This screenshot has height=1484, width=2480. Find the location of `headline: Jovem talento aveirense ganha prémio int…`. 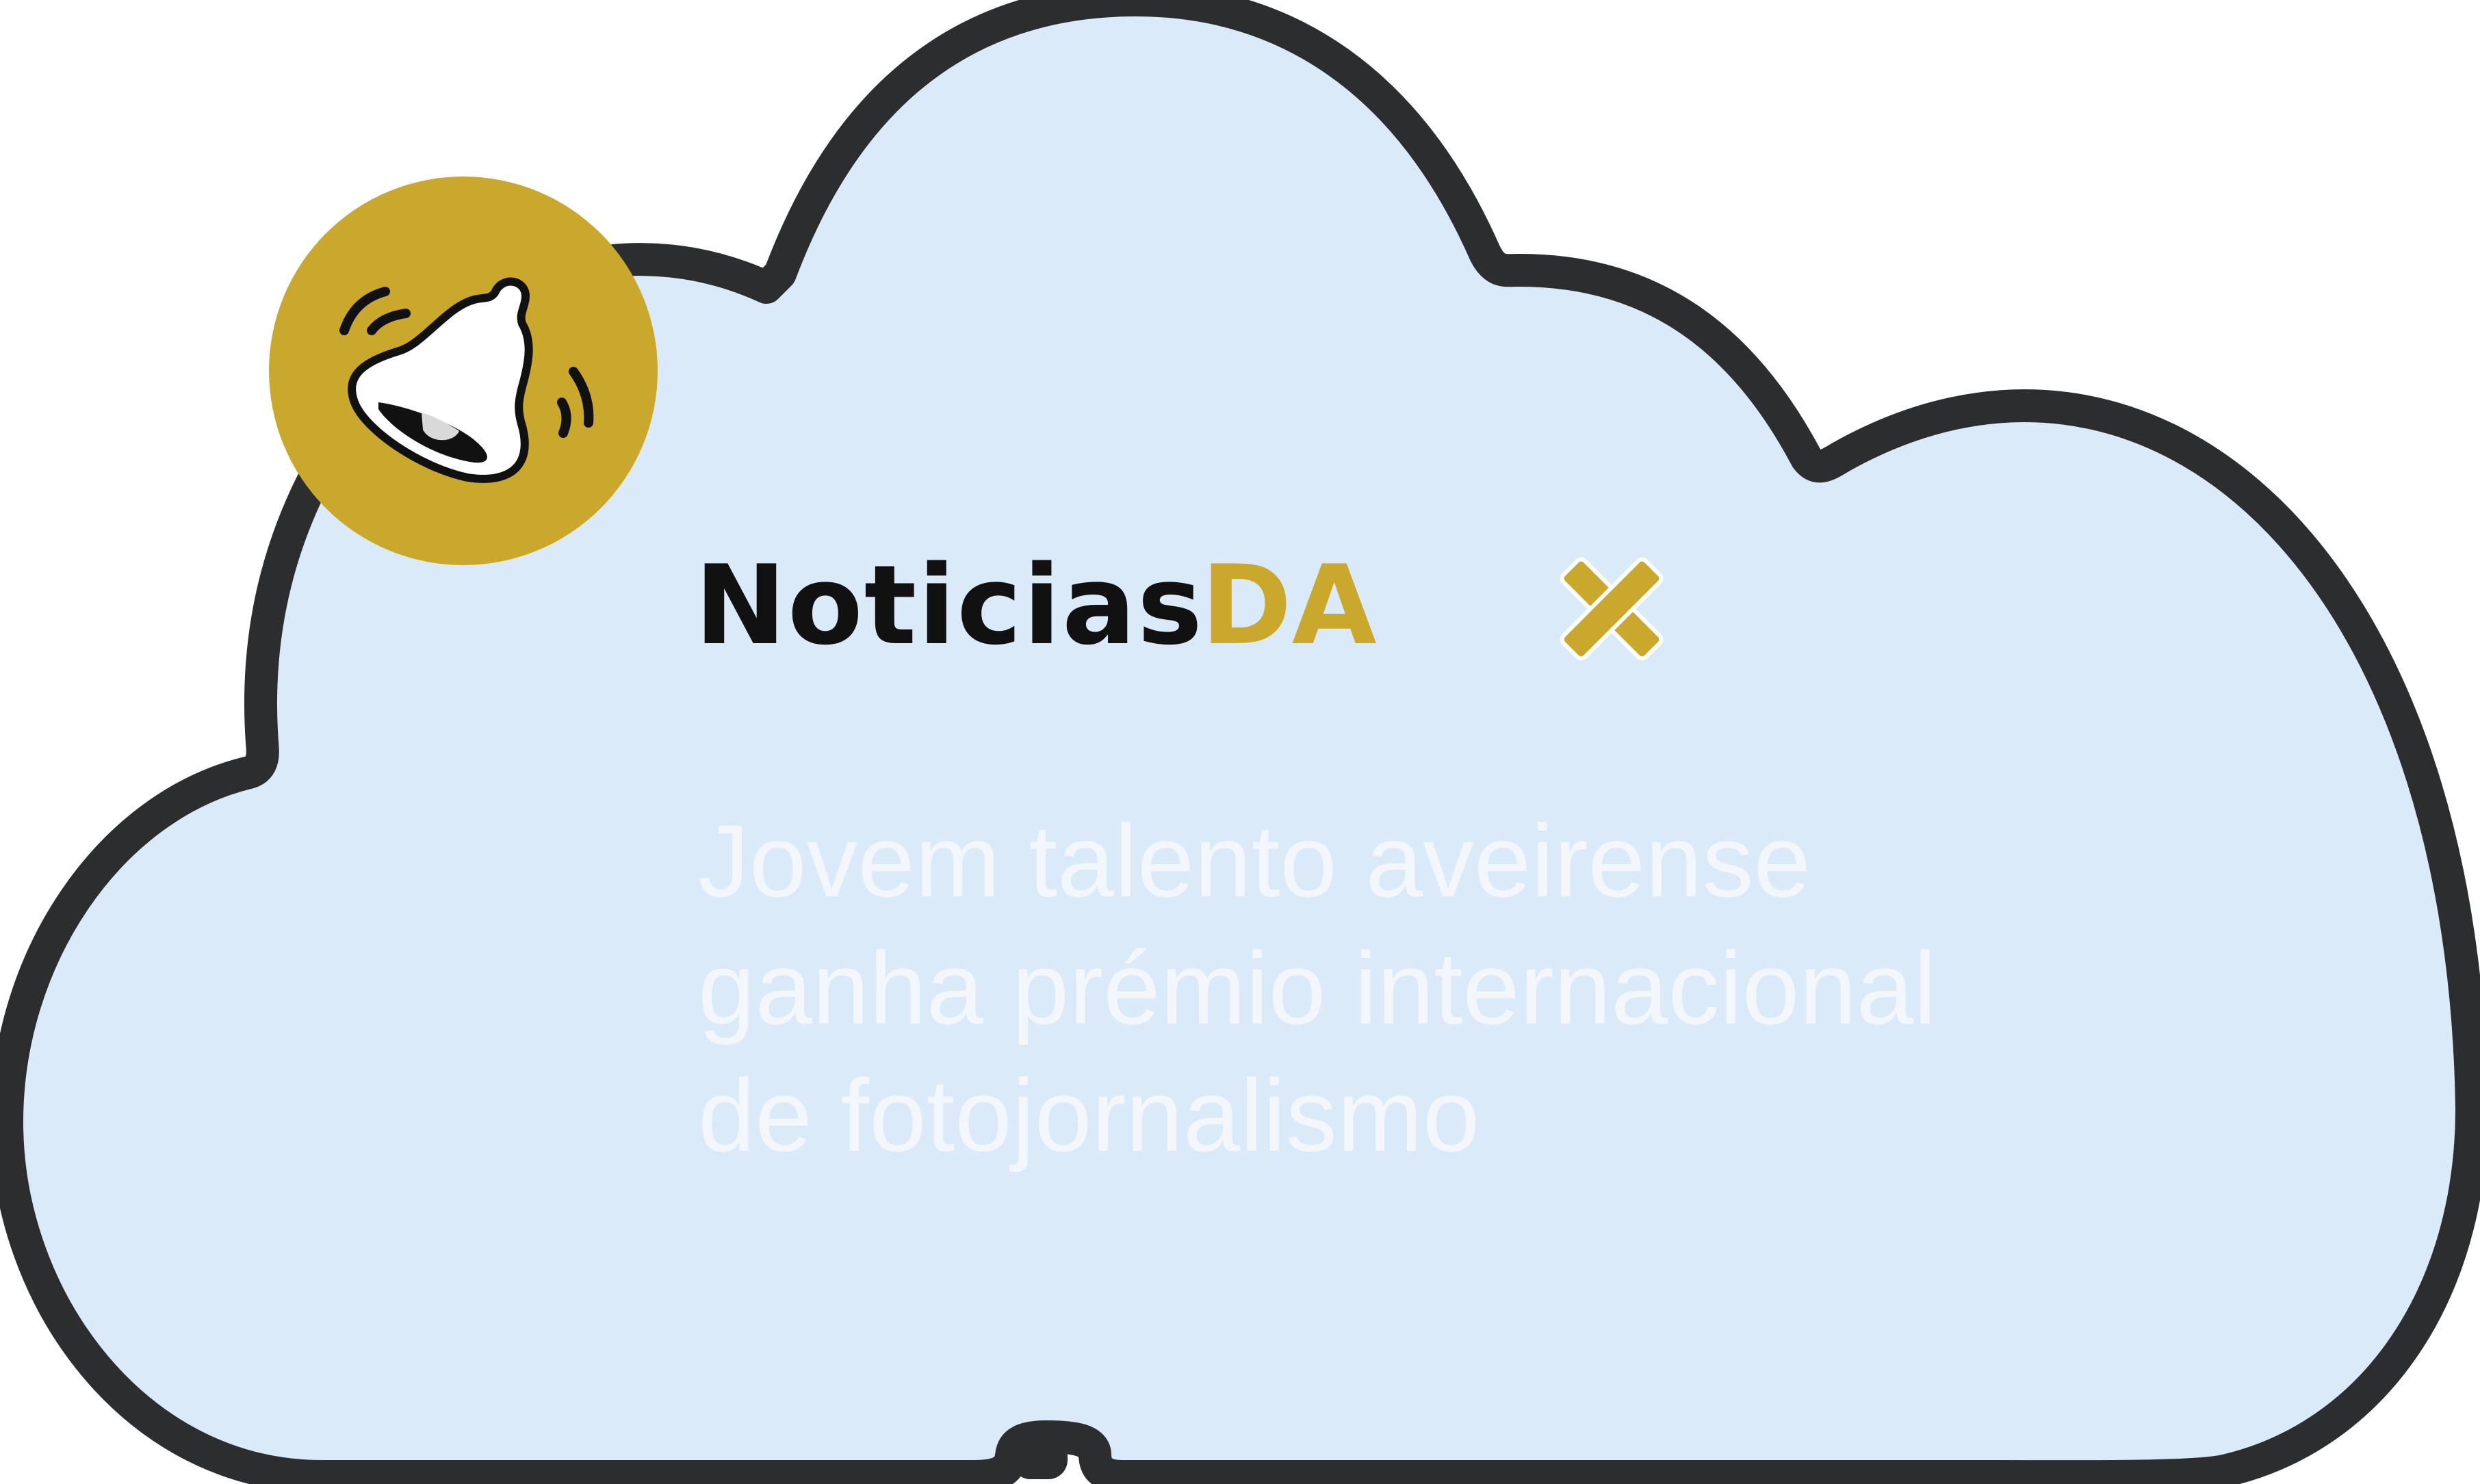

headline: Jovem talento aveirense ganha prémio int… is located at coordinates (1382, 988).